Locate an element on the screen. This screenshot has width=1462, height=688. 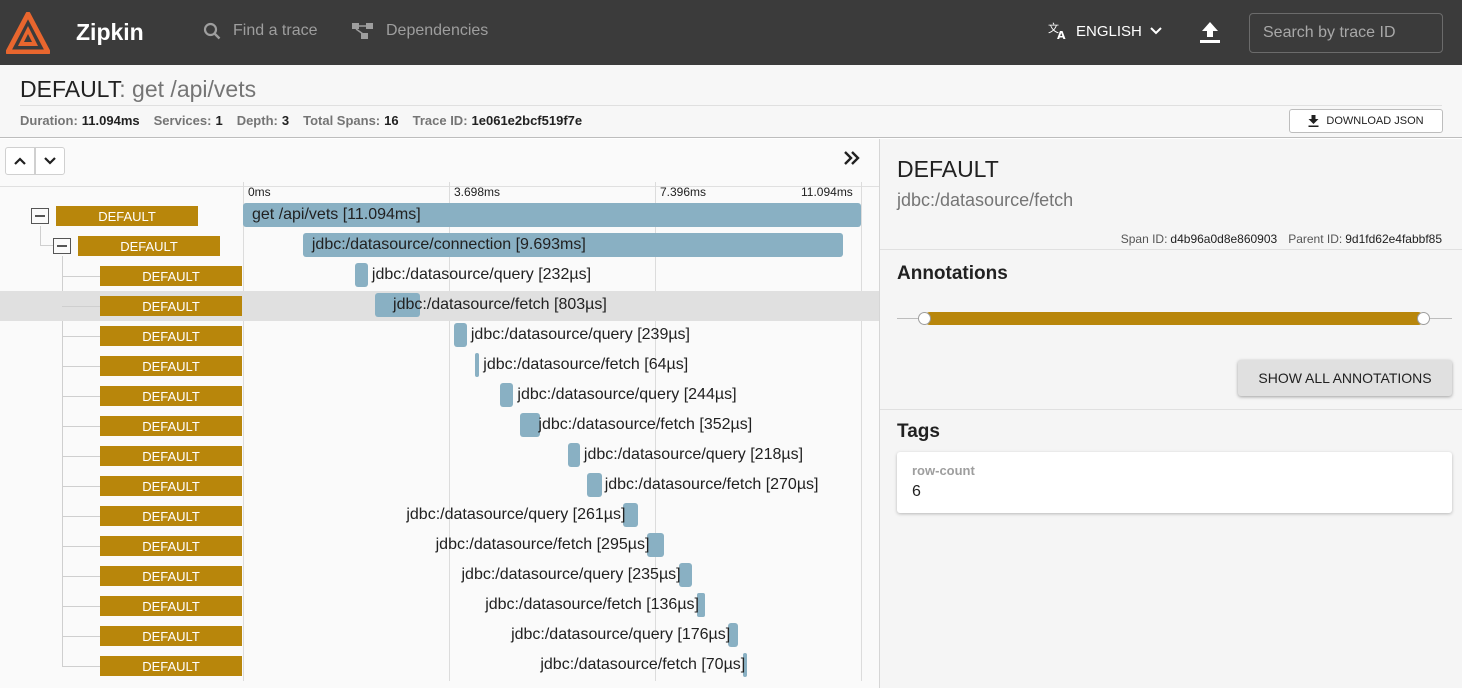
timeline-header-divider is located at coordinates (439, 186).